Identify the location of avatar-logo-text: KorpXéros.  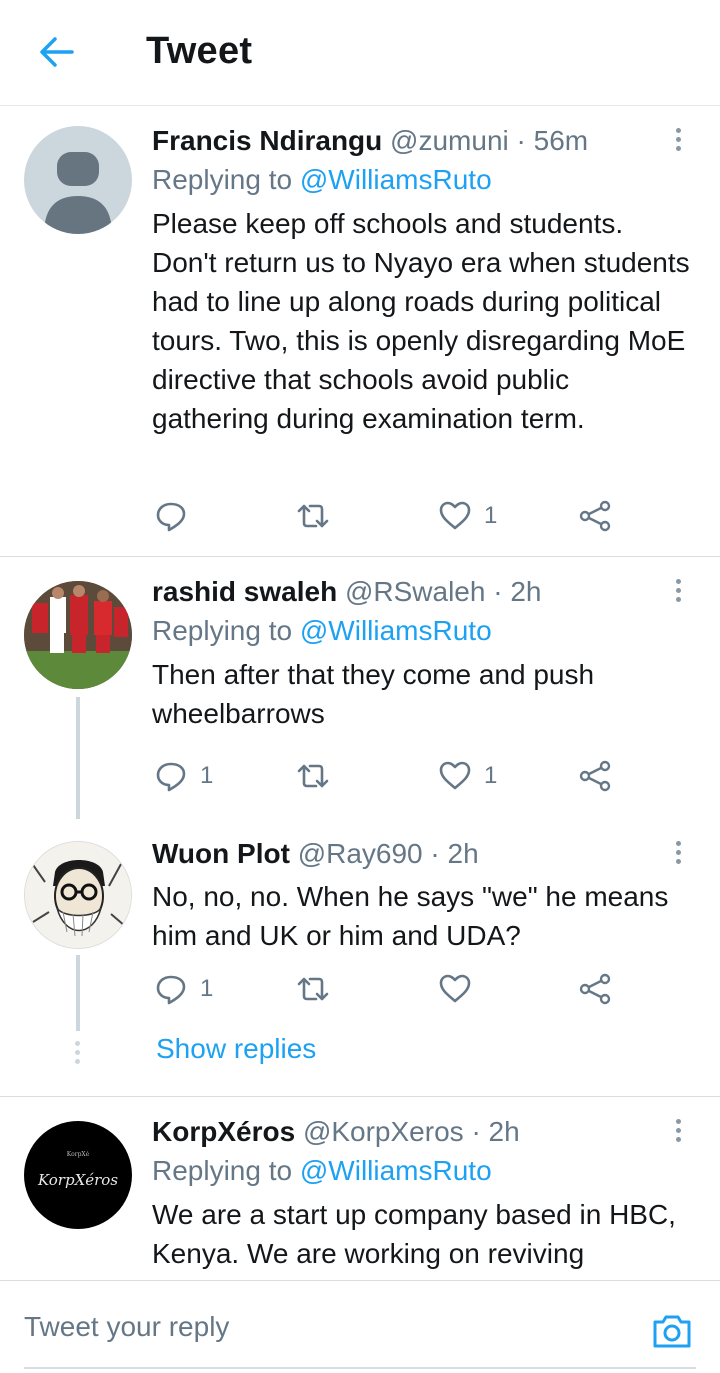
(78, 1180).